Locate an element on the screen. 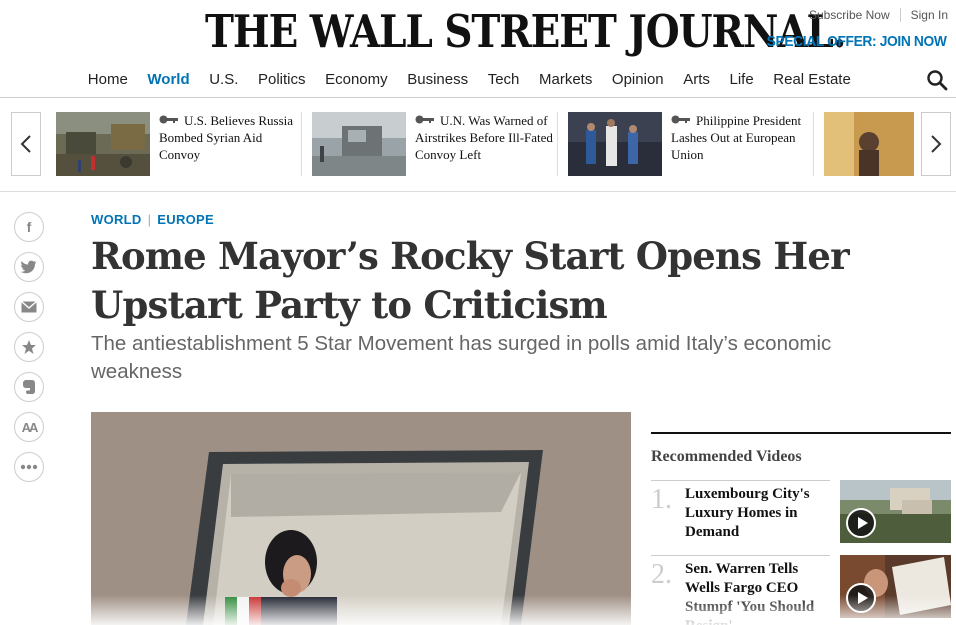 The width and height of the screenshot is (956, 625). more-icon is located at coordinates (29, 467).